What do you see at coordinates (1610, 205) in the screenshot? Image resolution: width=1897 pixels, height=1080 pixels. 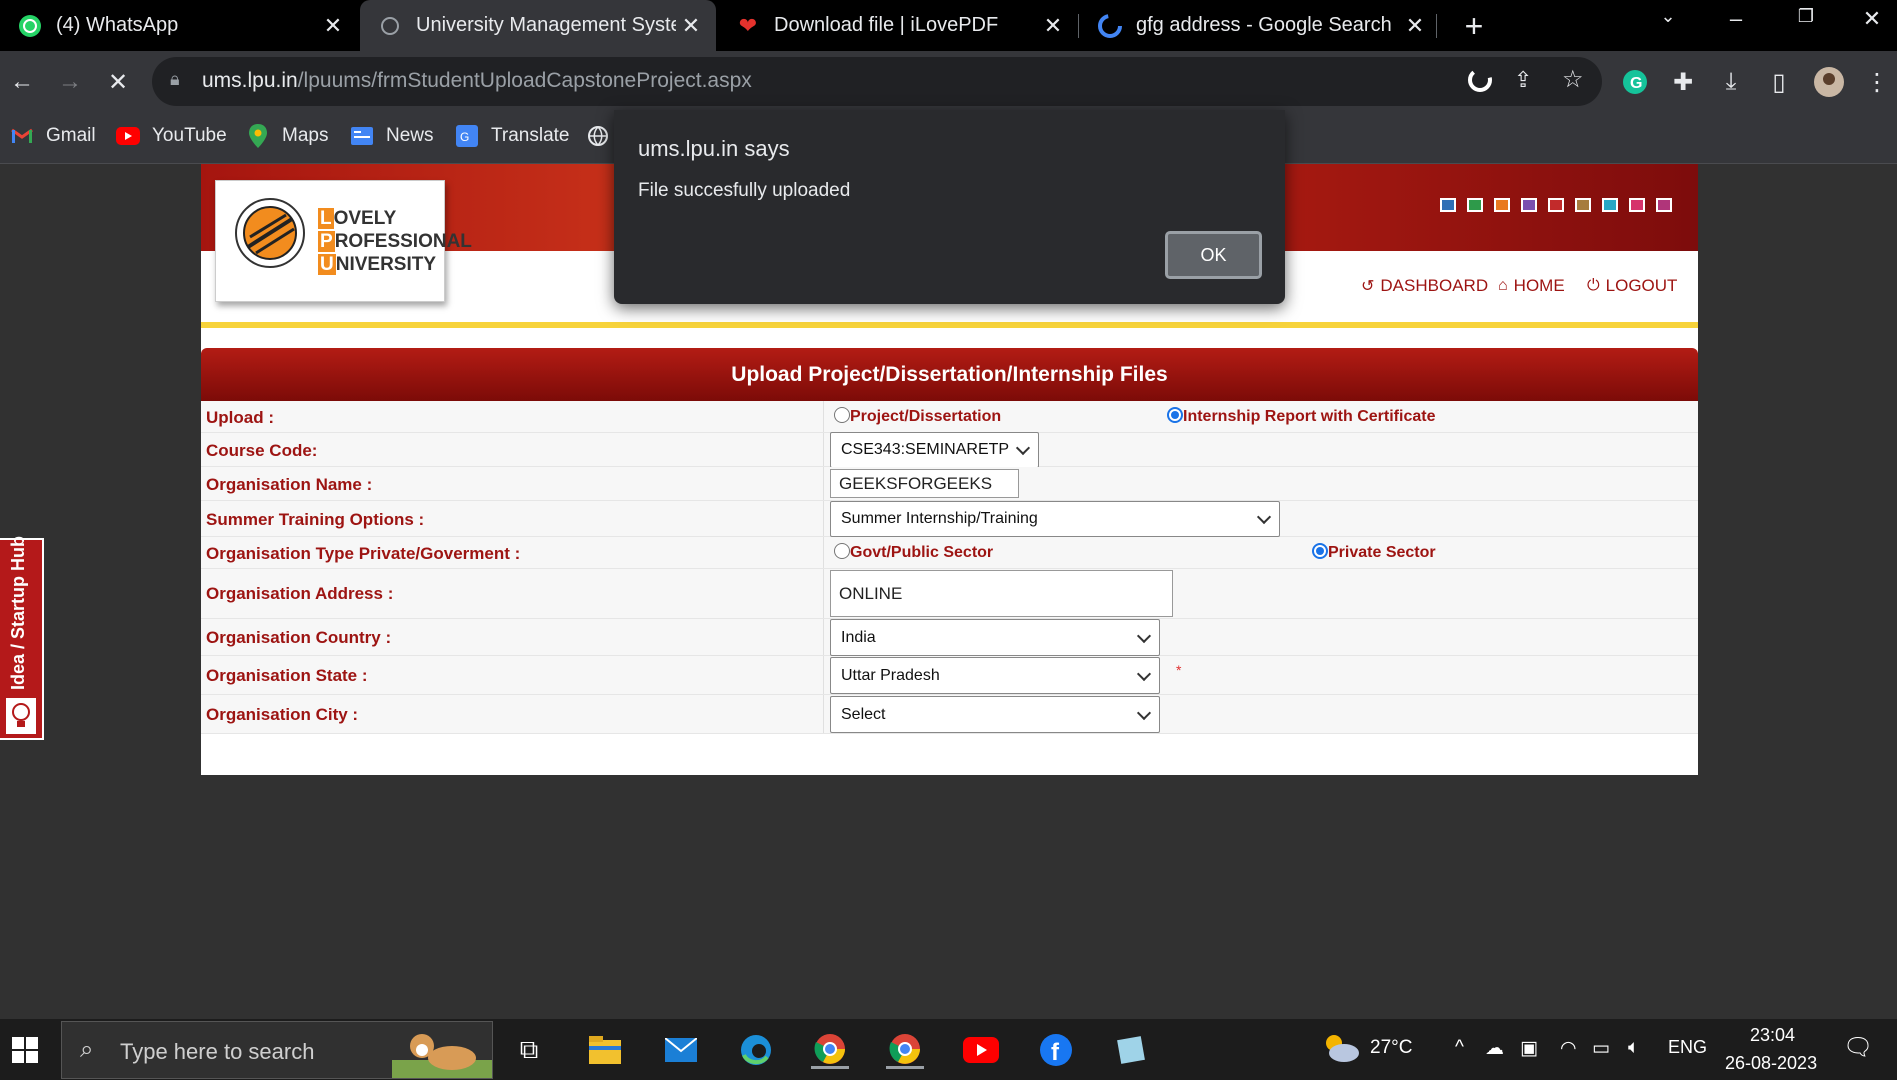 I see `theme-swatch-cyan` at bounding box center [1610, 205].